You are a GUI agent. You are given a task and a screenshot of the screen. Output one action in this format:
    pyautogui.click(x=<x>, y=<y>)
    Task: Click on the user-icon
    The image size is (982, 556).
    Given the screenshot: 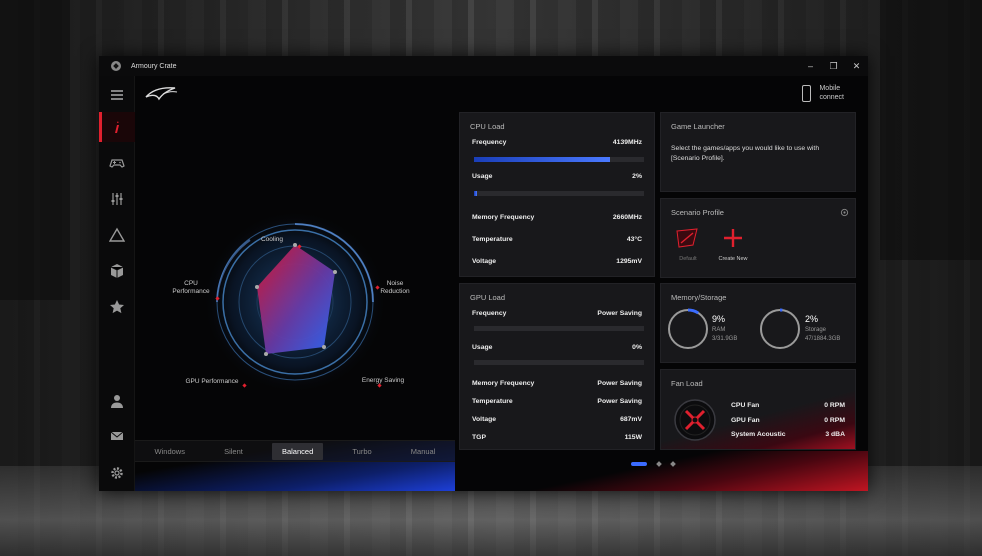 What is the action you would take?
    pyautogui.click(x=117, y=401)
    